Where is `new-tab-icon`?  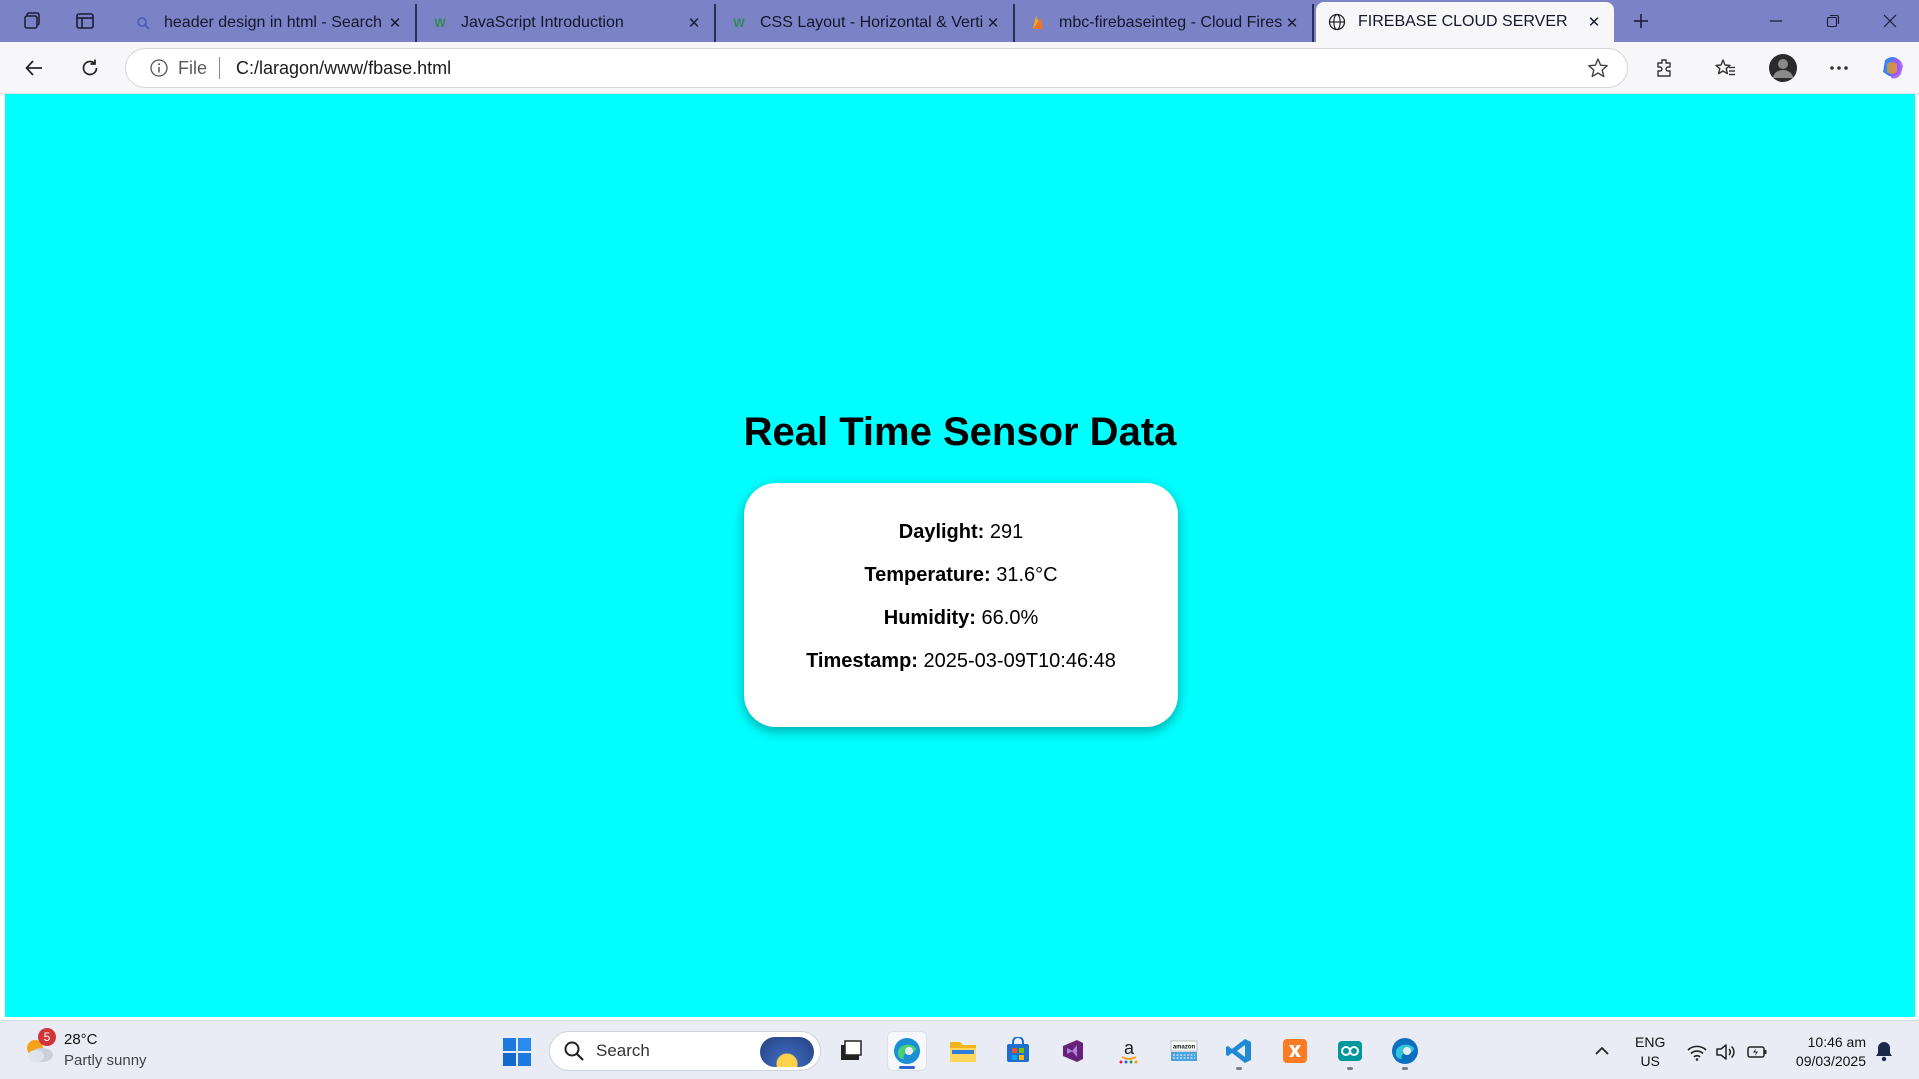
new-tab-icon is located at coordinates (1641, 21).